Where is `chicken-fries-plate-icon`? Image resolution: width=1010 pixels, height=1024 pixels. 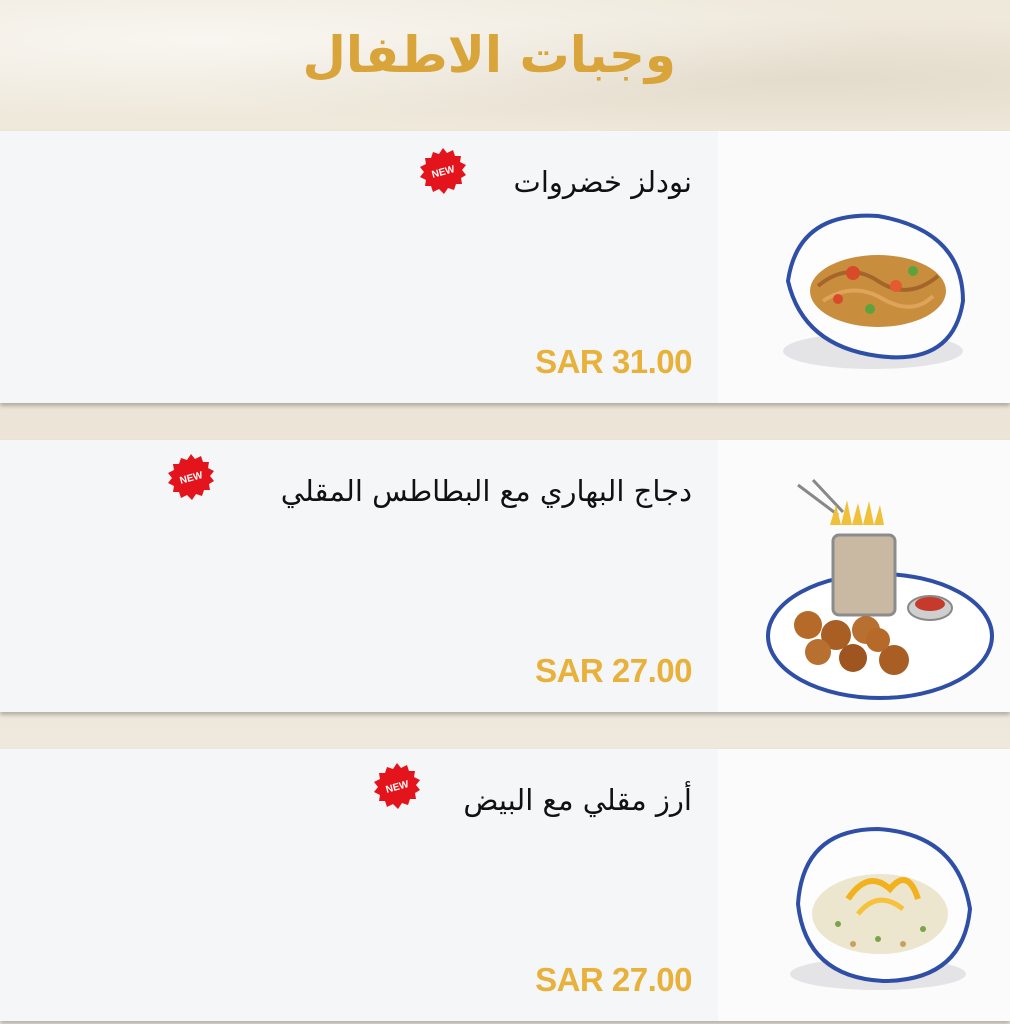 chicken-fries-plate-icon is located at coordinates (864, 576).